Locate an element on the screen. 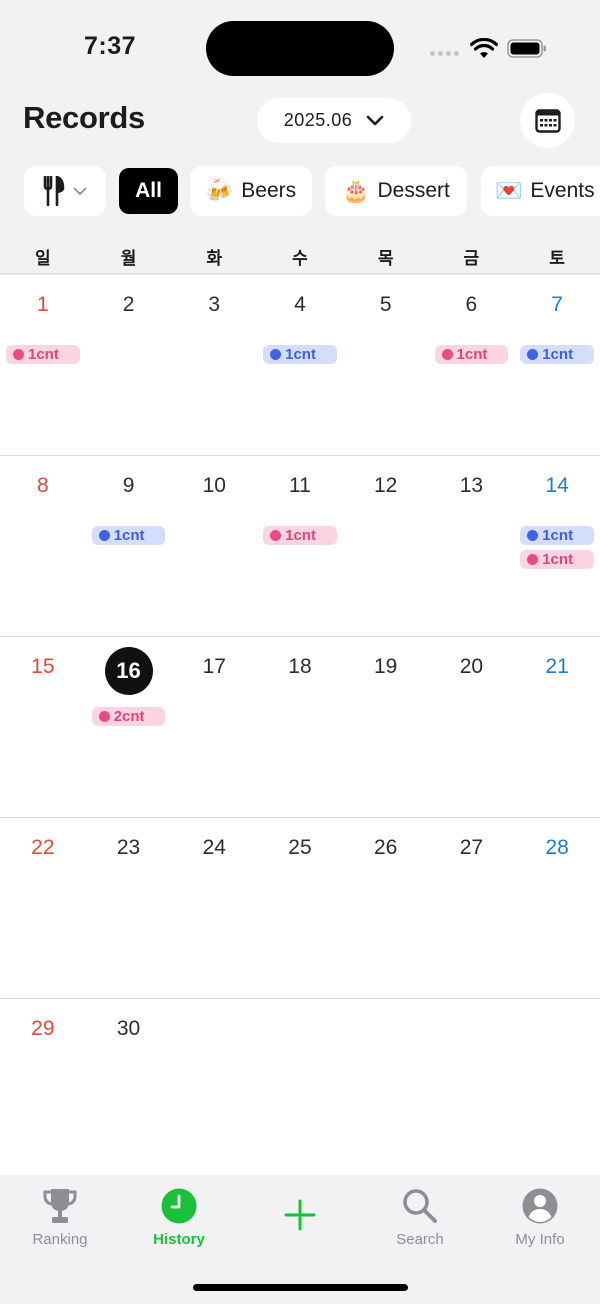 The height and width of the screenshot is (1304, 600). filter-chip-beers: 🍻 Beers is located at coordinates (251, 191).